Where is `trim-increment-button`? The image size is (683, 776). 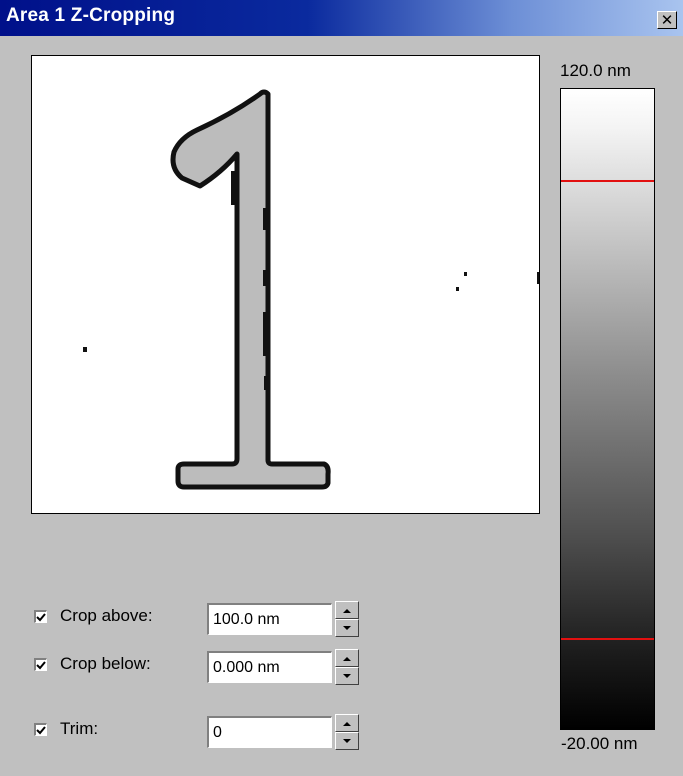 trim-increment-button is located at coordinates (347, 723).